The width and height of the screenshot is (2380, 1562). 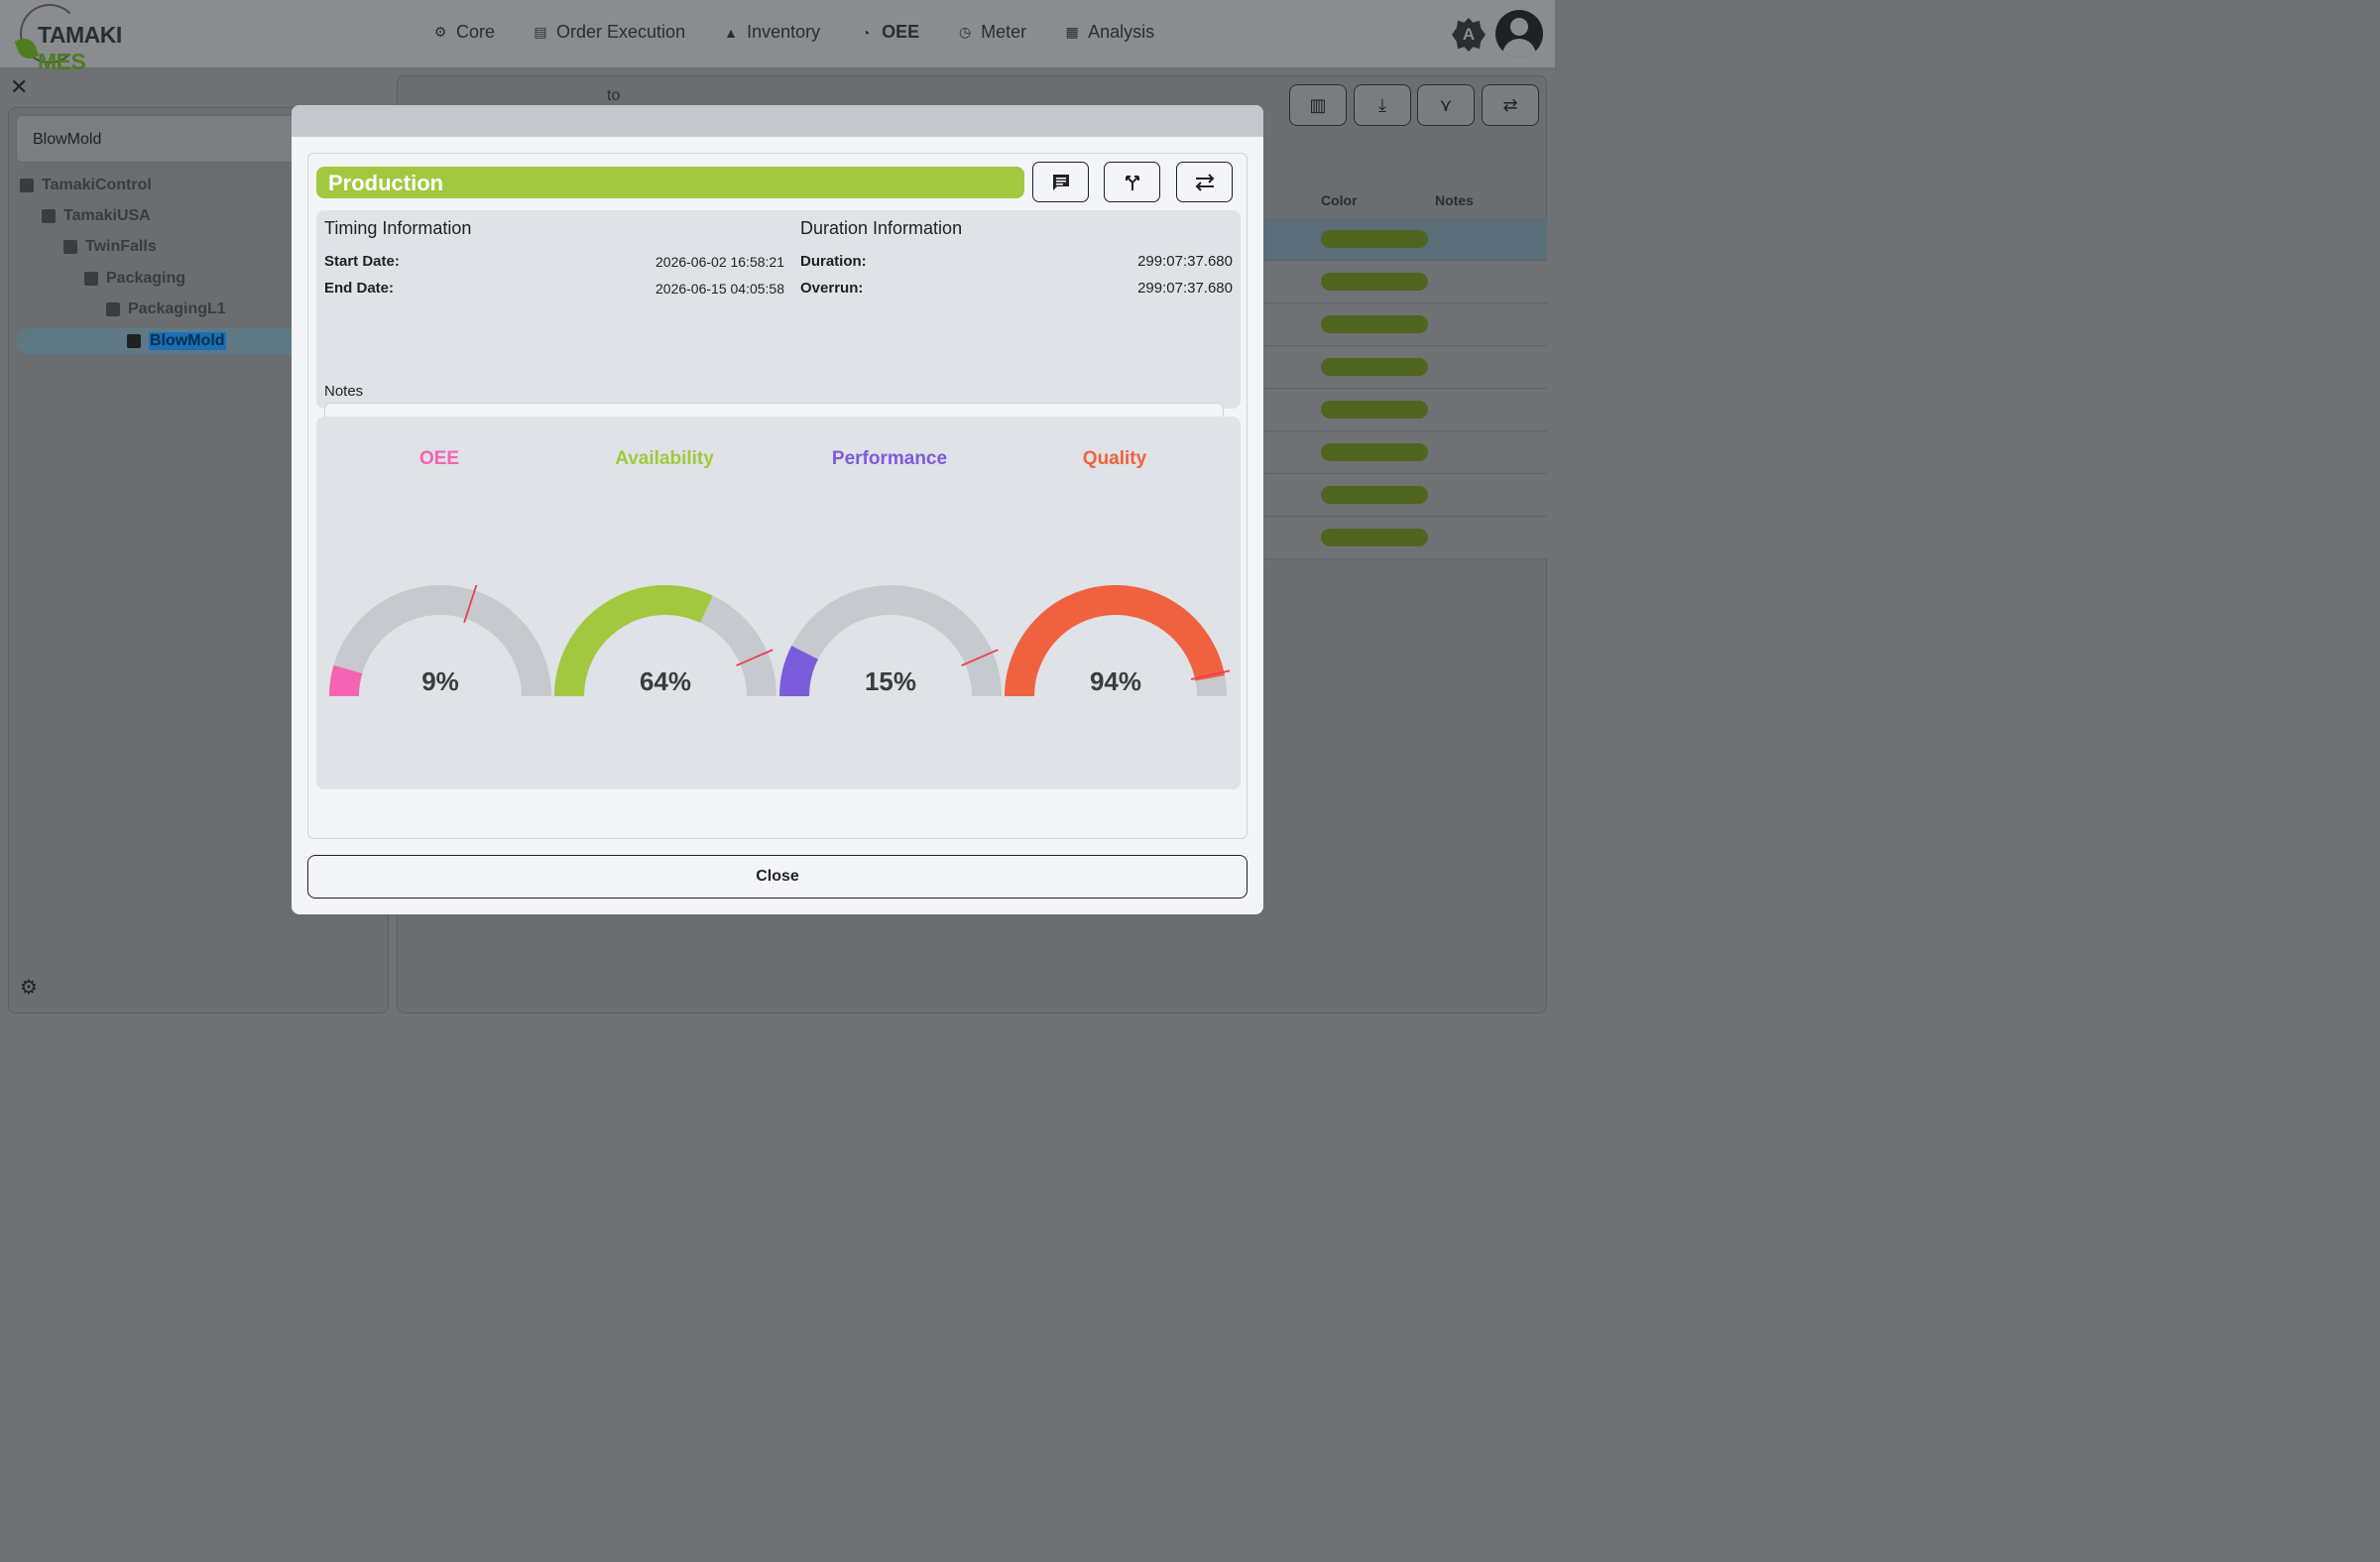 What do you see at coordinates (463, 32) in the screenshot?
I see `nav-core: ⚙ Core` at bounding box center [463, 32].